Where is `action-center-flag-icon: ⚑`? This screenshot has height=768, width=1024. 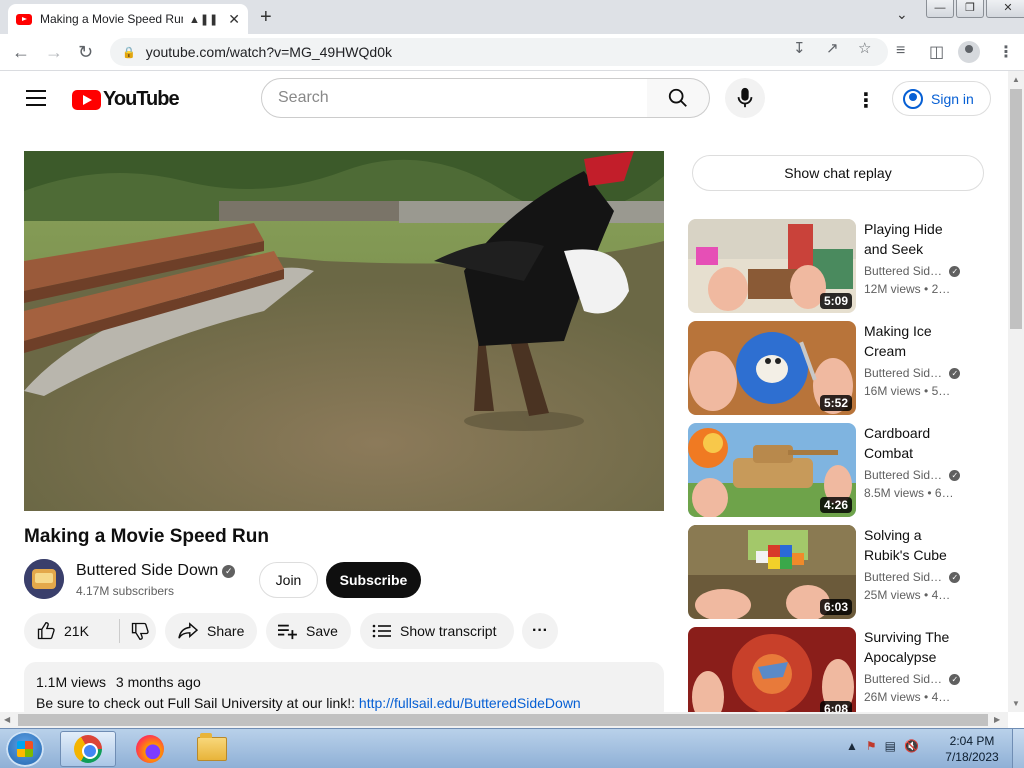
action-center-flag-icon: ⚑ is located at coordinates (871, 746).